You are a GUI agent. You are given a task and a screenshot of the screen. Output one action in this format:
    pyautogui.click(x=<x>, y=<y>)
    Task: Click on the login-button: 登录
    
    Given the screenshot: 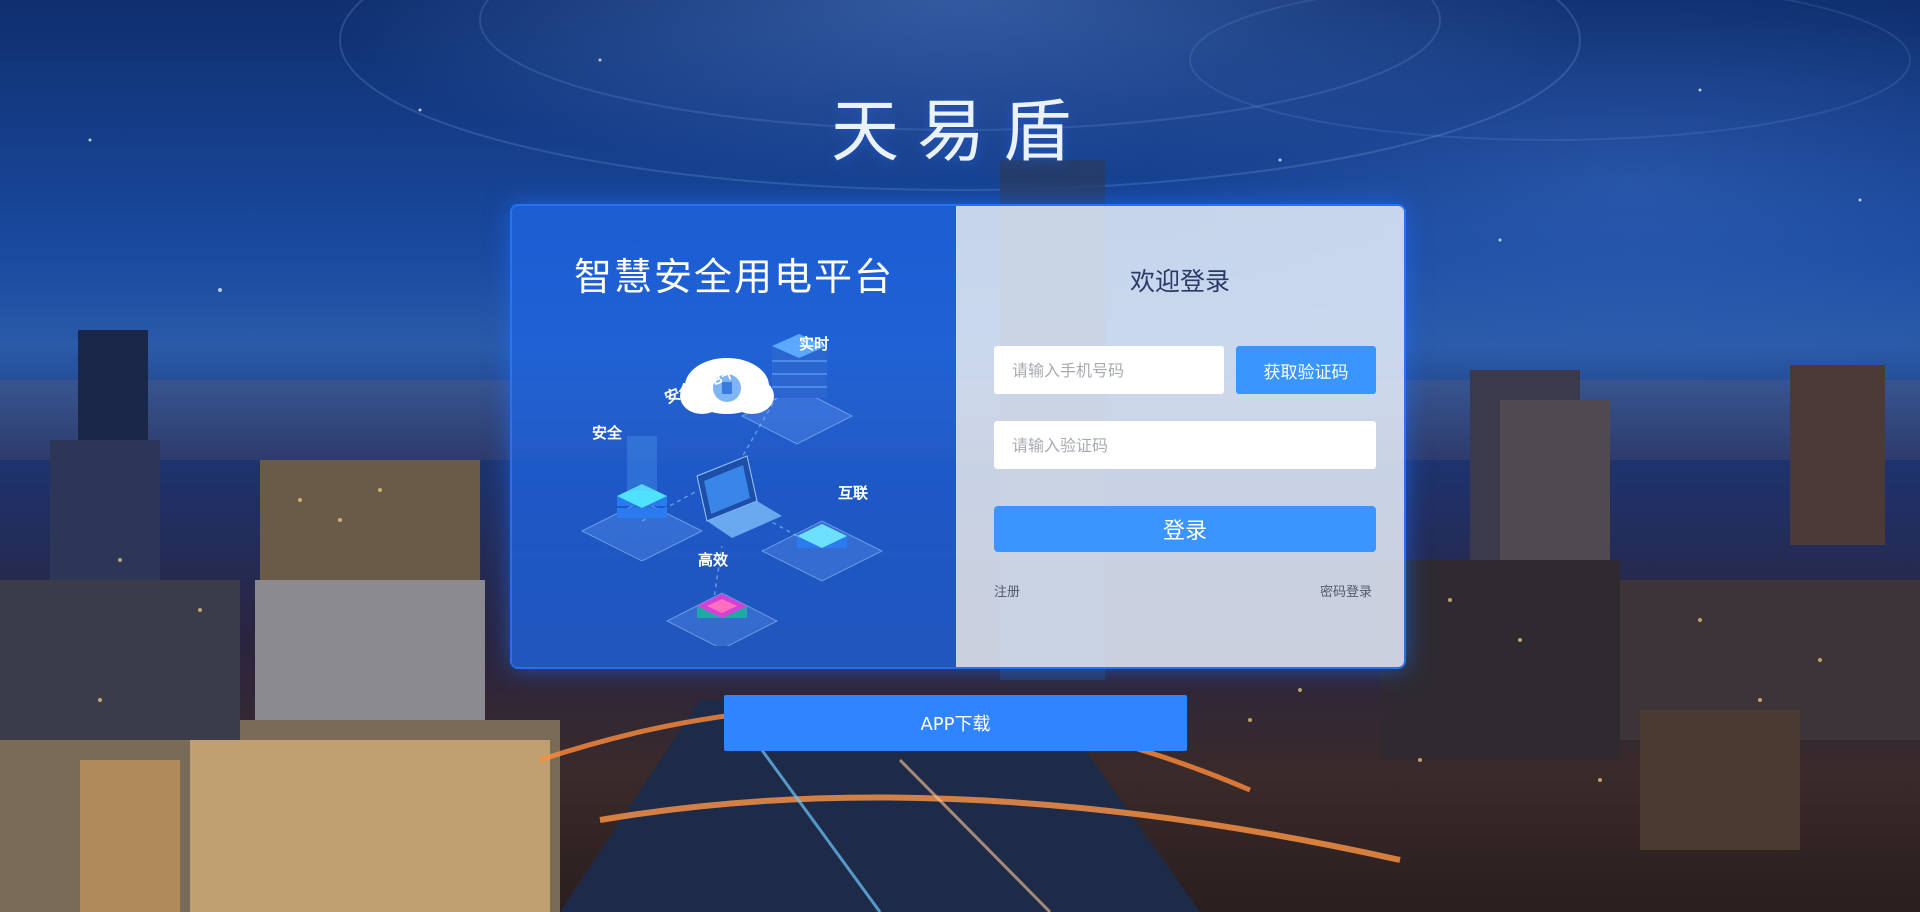 What is the action you would take?
    pyautogui.click(x=1185, y=529)
    